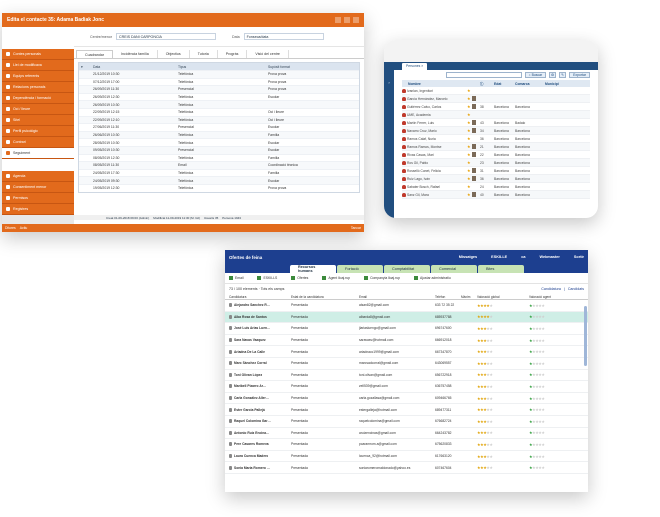  Describe the element at coordinates (38, 120) in the screenshot. I see `sidebar-item: Sitel` at that location.